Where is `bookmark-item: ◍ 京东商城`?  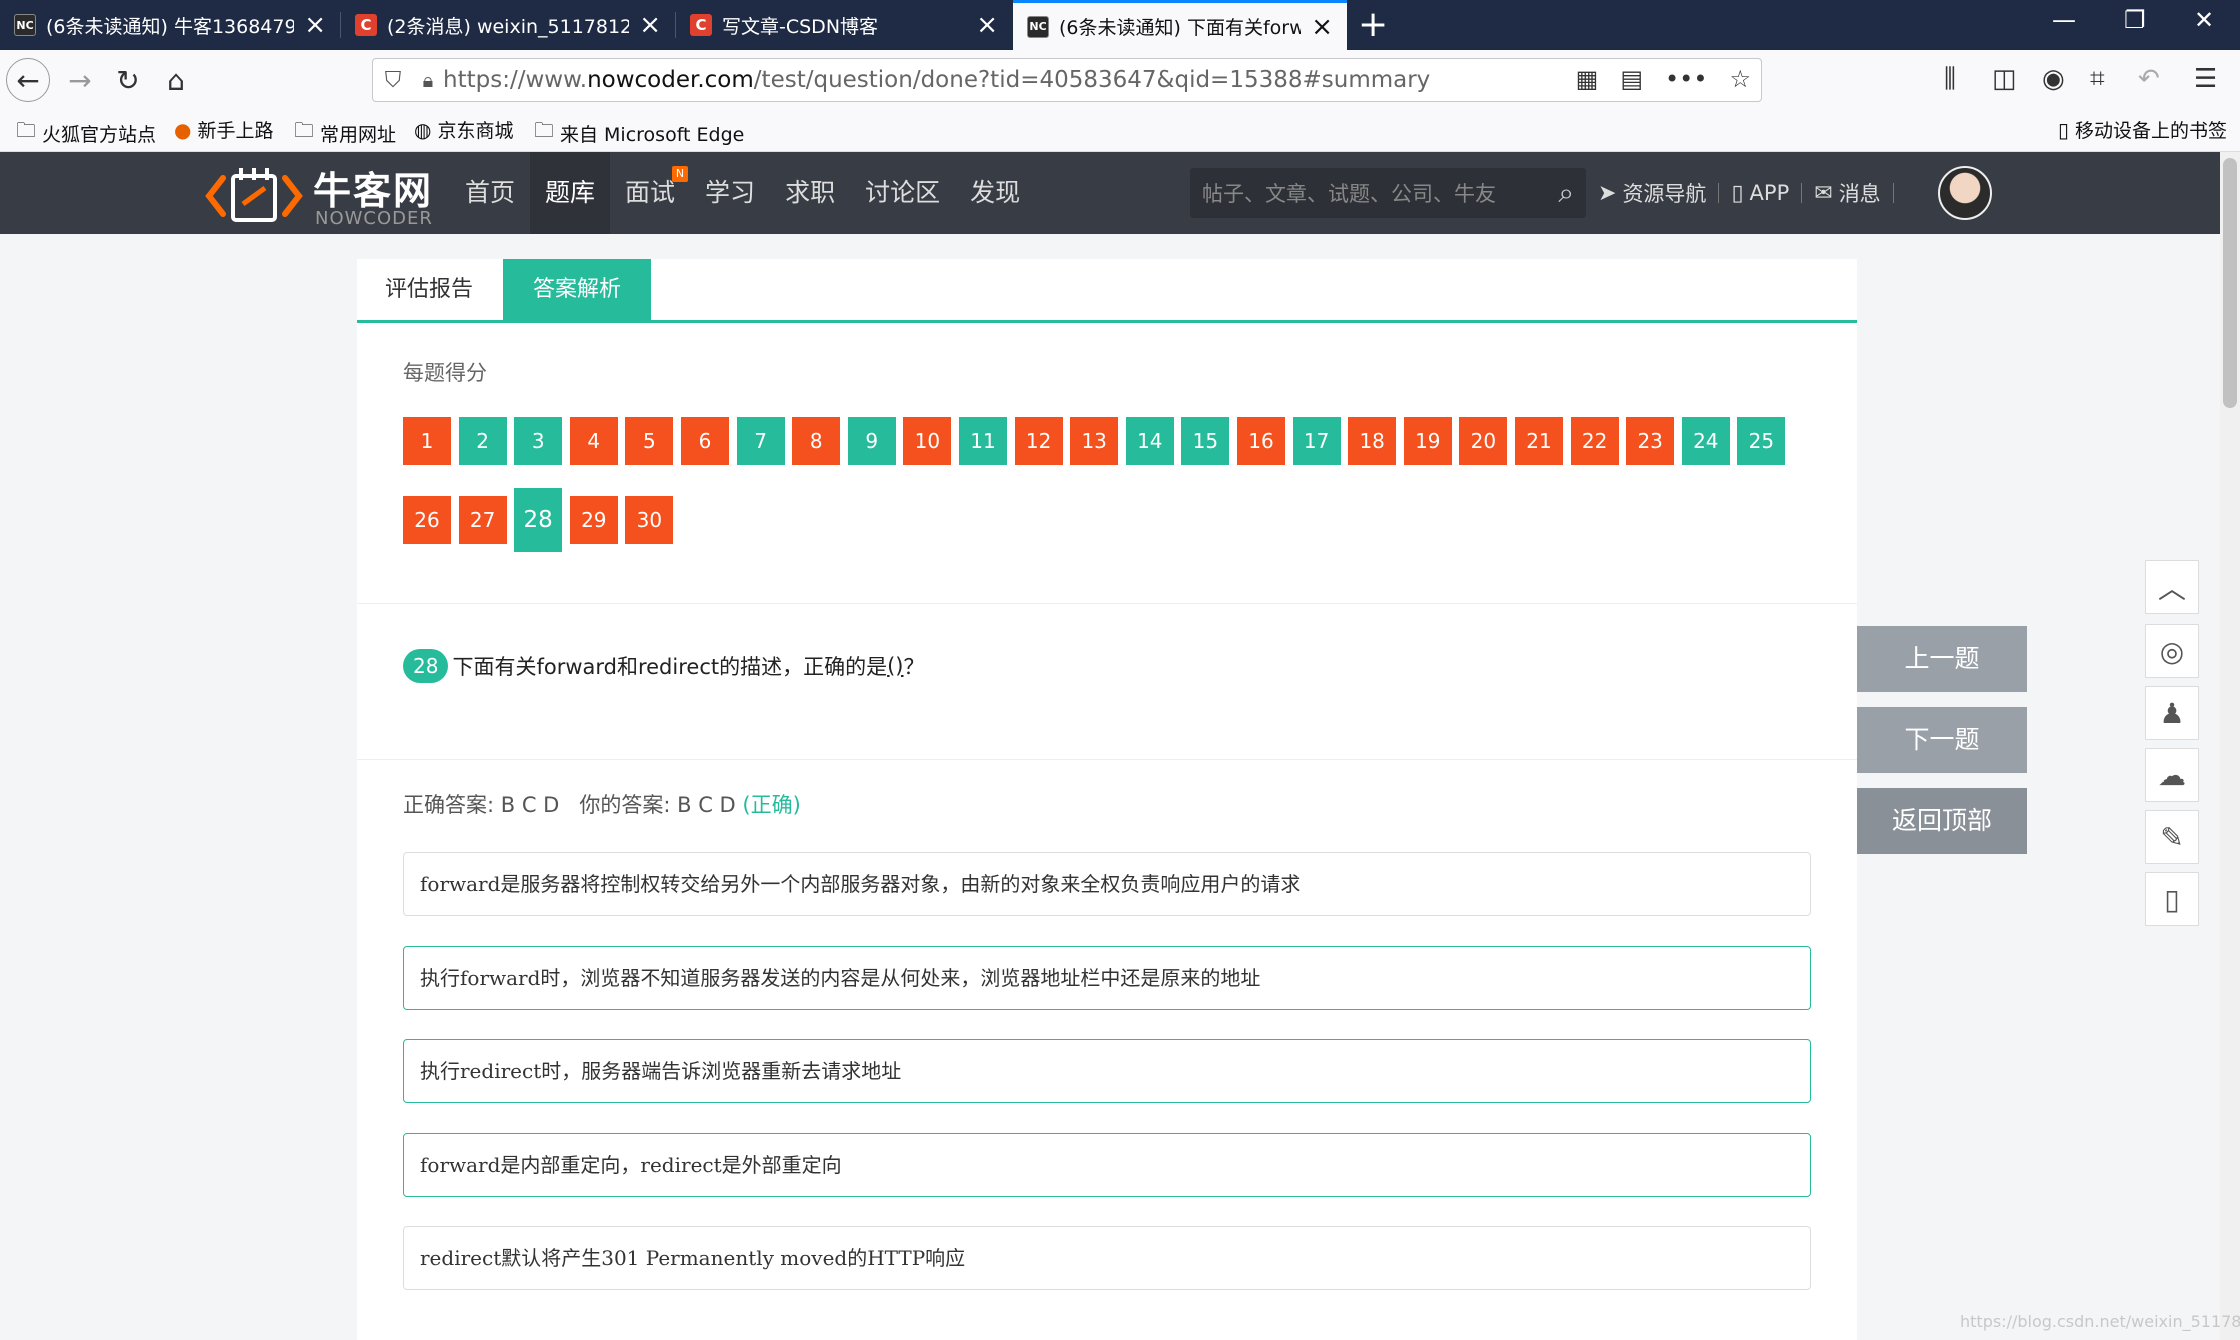 bookmark-item: ◍ 京东商城 is located at coordinates (463, 129).